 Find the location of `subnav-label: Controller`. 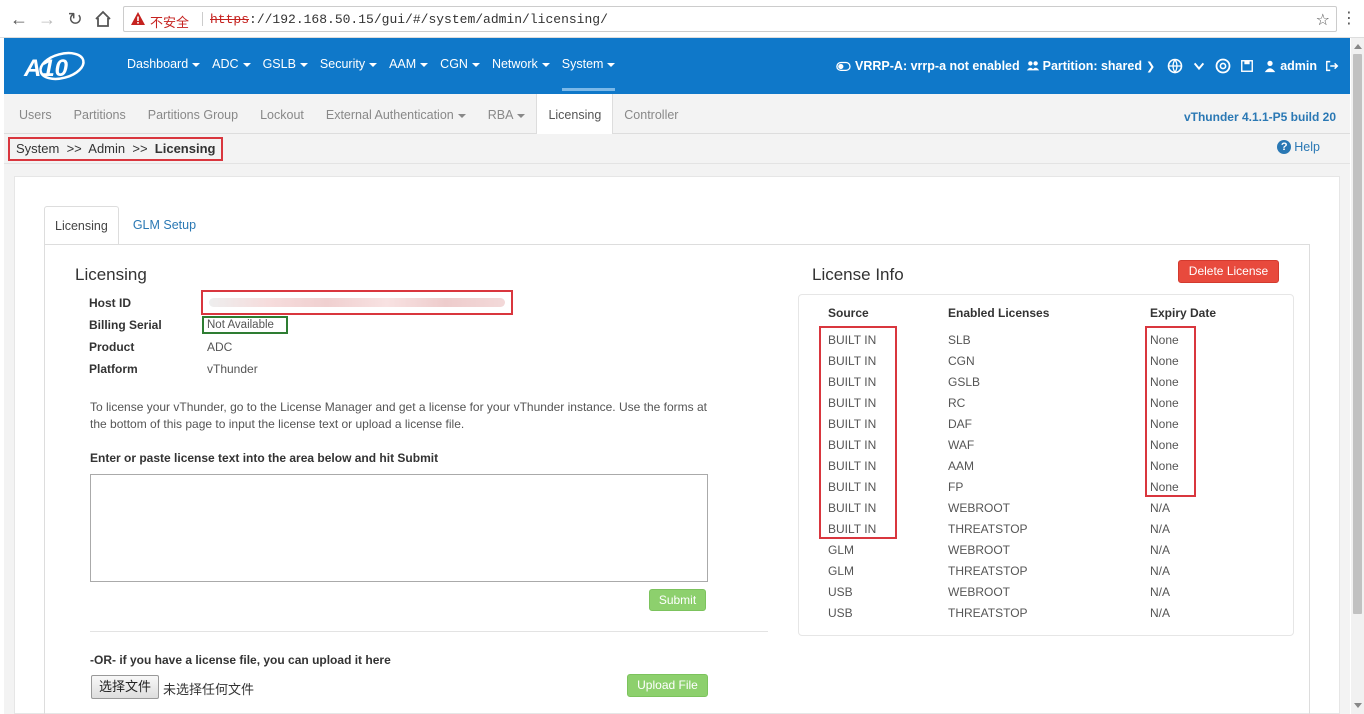

subnav-label: Controller is located at coordinates (651, 115).